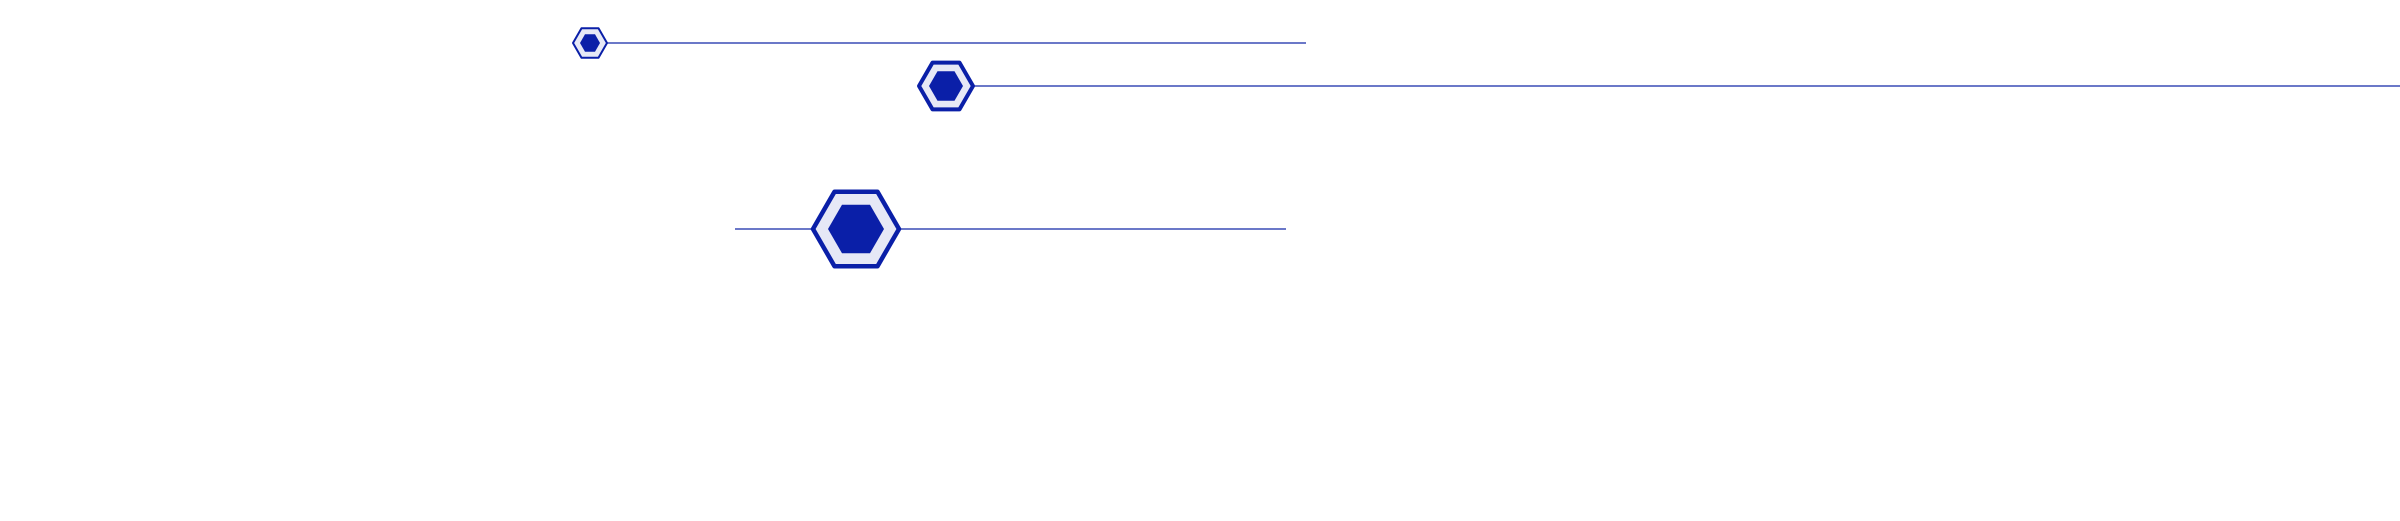  I want to click on hexagon-marker-large, so click(856, 229).